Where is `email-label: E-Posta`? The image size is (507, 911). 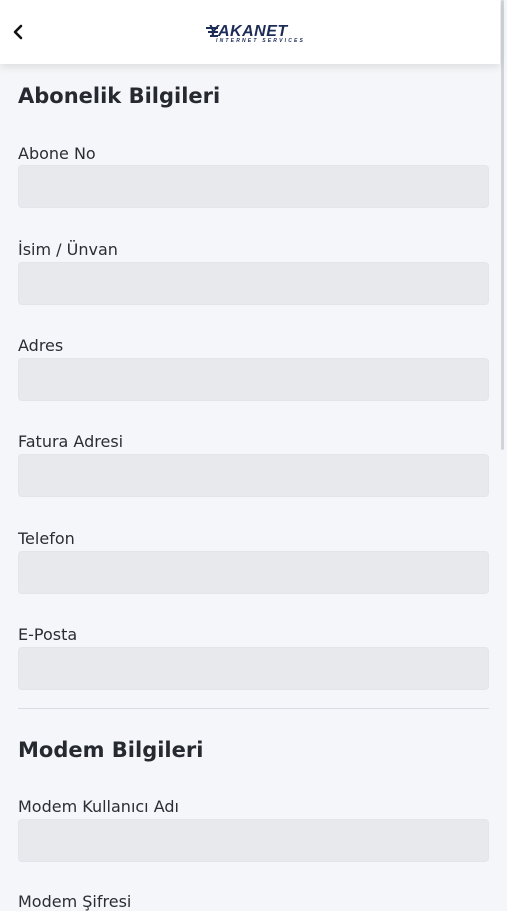
email-label: E-Posta is located at coordinates (48, 634).